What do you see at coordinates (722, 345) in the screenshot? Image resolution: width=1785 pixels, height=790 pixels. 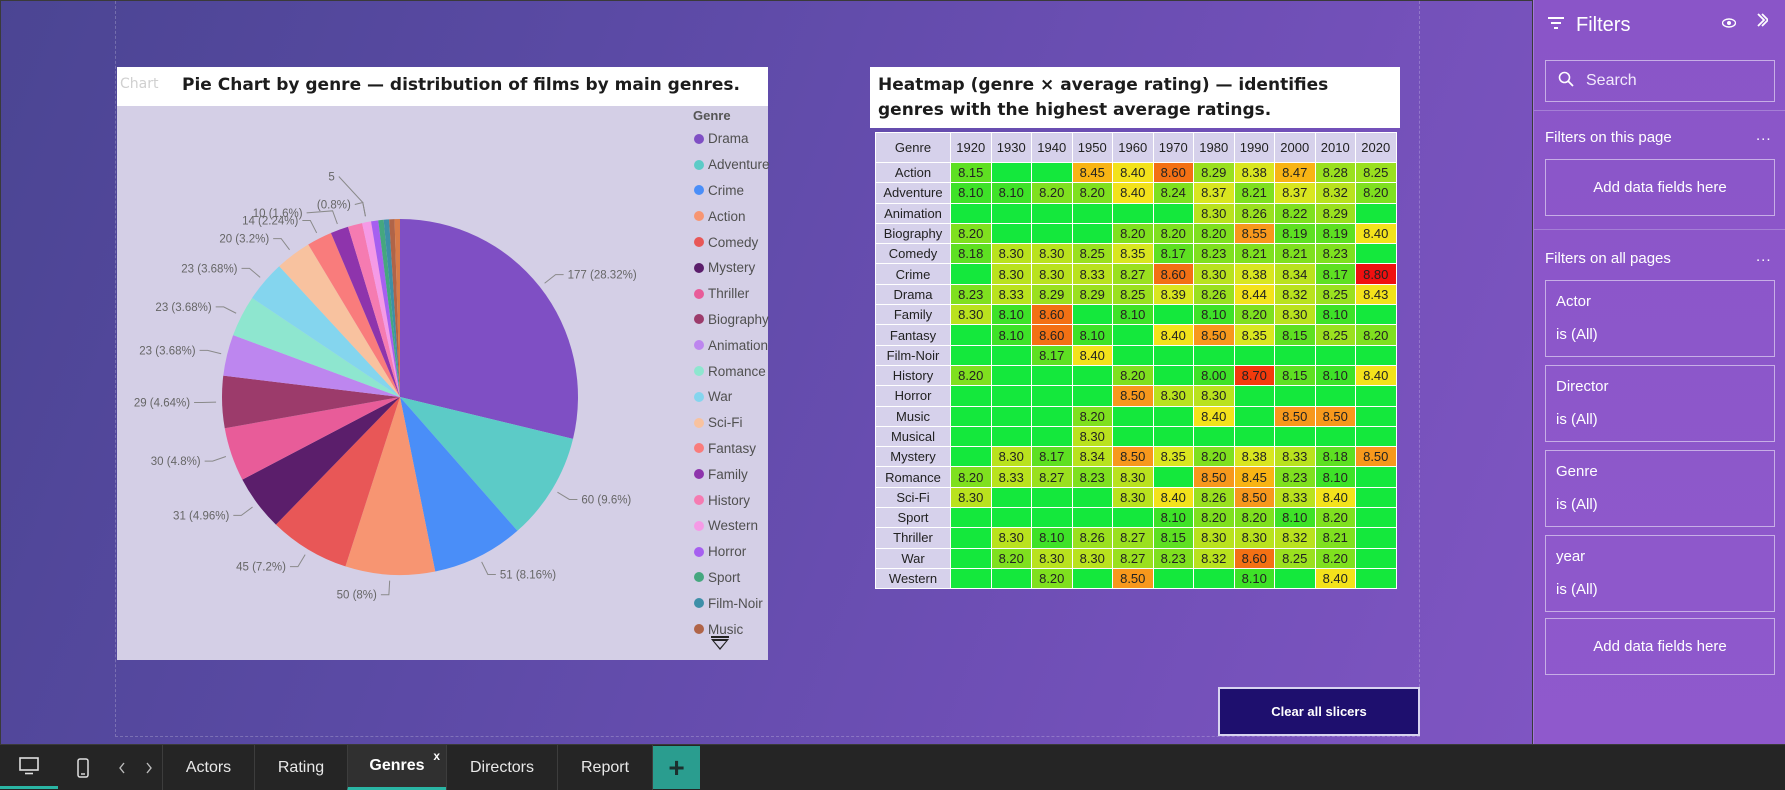 I see `legend-item-animation: Animation` at bounding box center [722, 345].